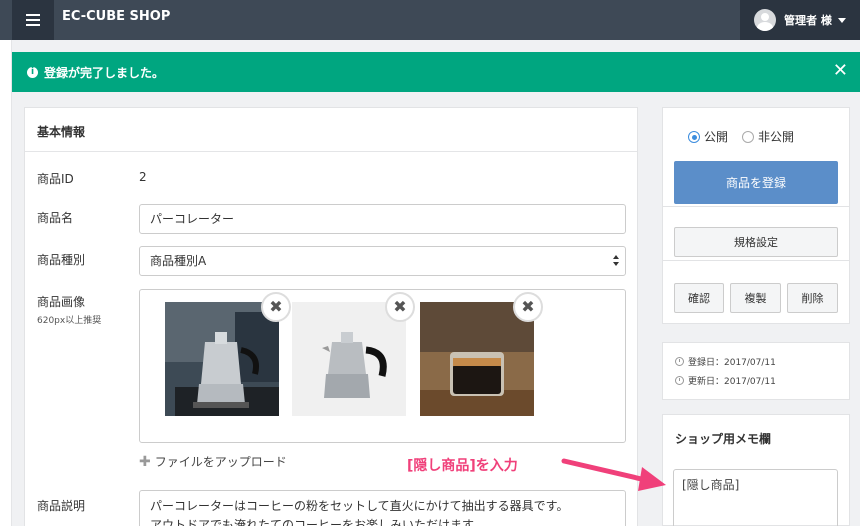 This screenshot has width=860, height=526. I want to click on product-type-value: 商品種別A, so click(178, 261).